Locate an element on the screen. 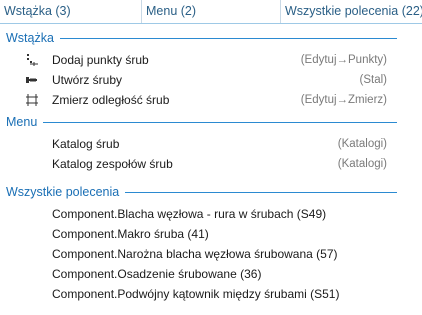  section-title: Menu is located at coordinates (22, 122).